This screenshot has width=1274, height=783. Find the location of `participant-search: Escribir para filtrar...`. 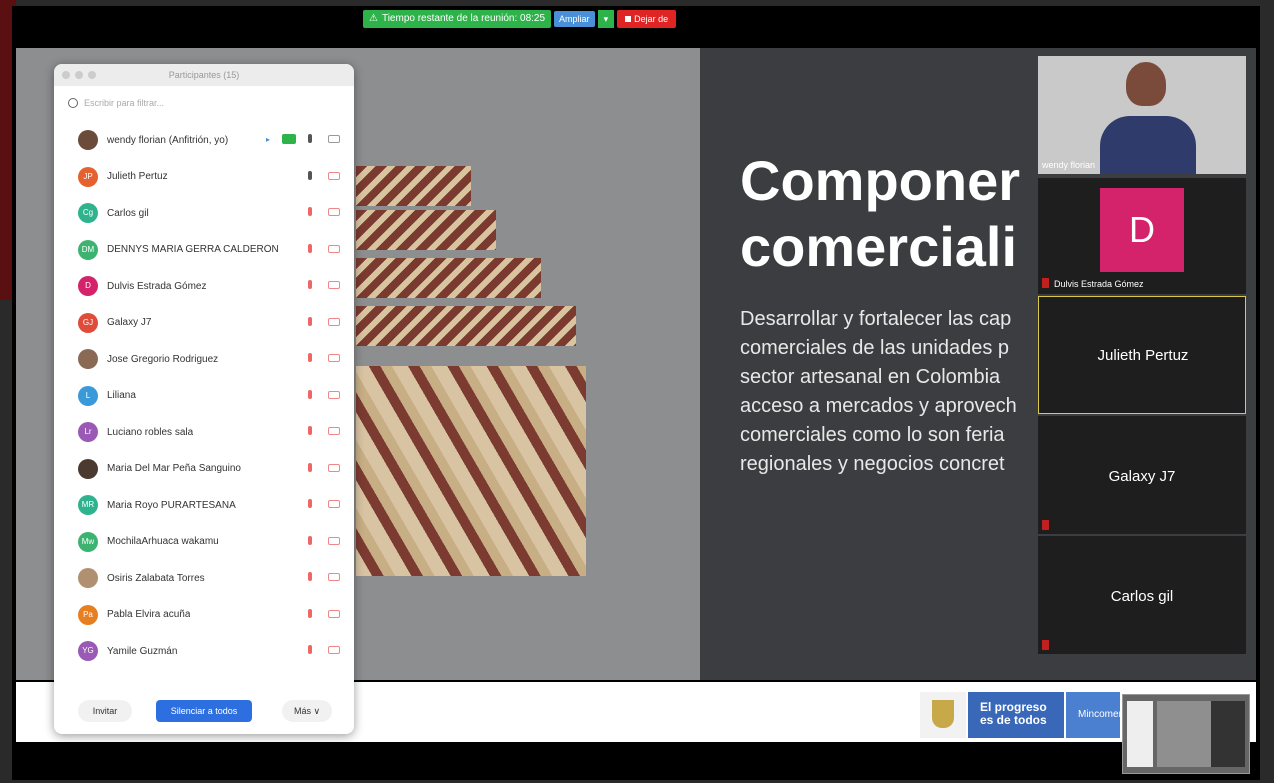

participant-search: Escribir para filtrar... is located at coordinates (116, 103).